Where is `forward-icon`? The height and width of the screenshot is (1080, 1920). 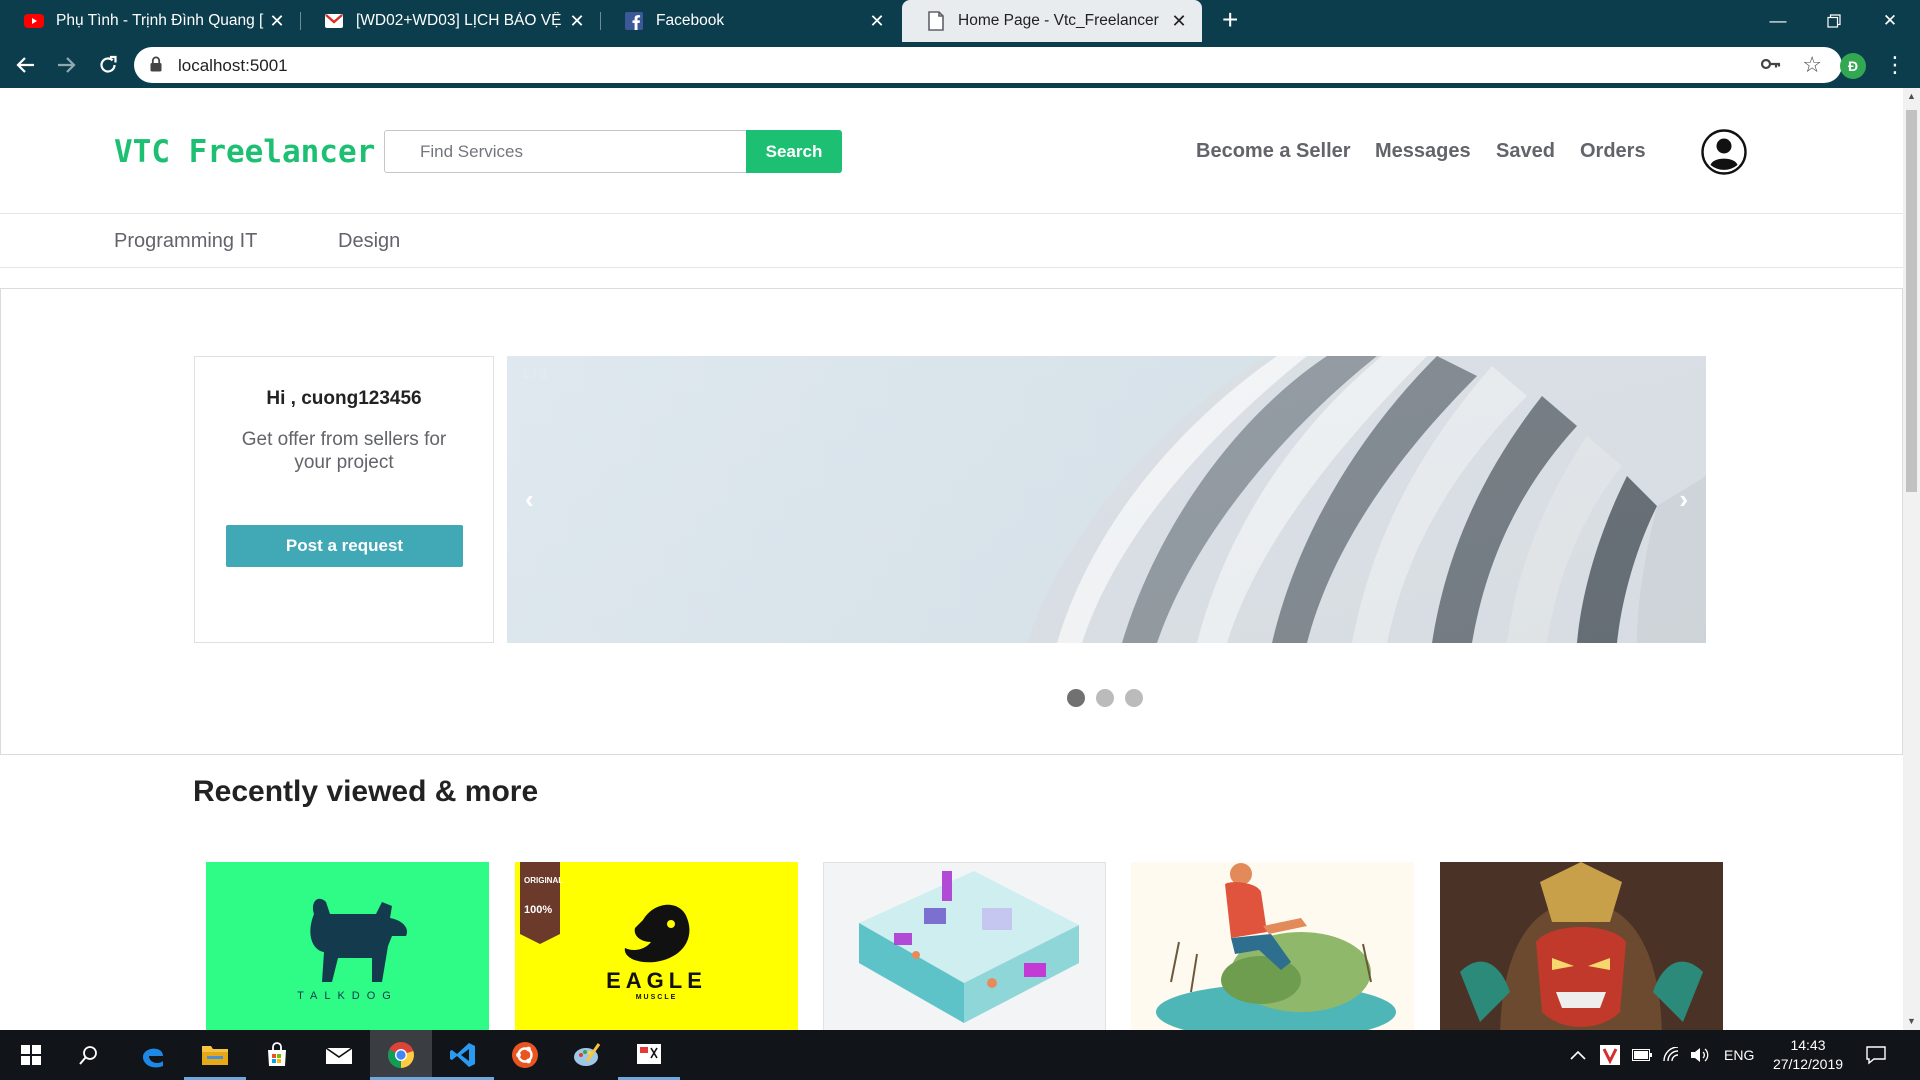
forward-icon is located at coordinates (66, 65).